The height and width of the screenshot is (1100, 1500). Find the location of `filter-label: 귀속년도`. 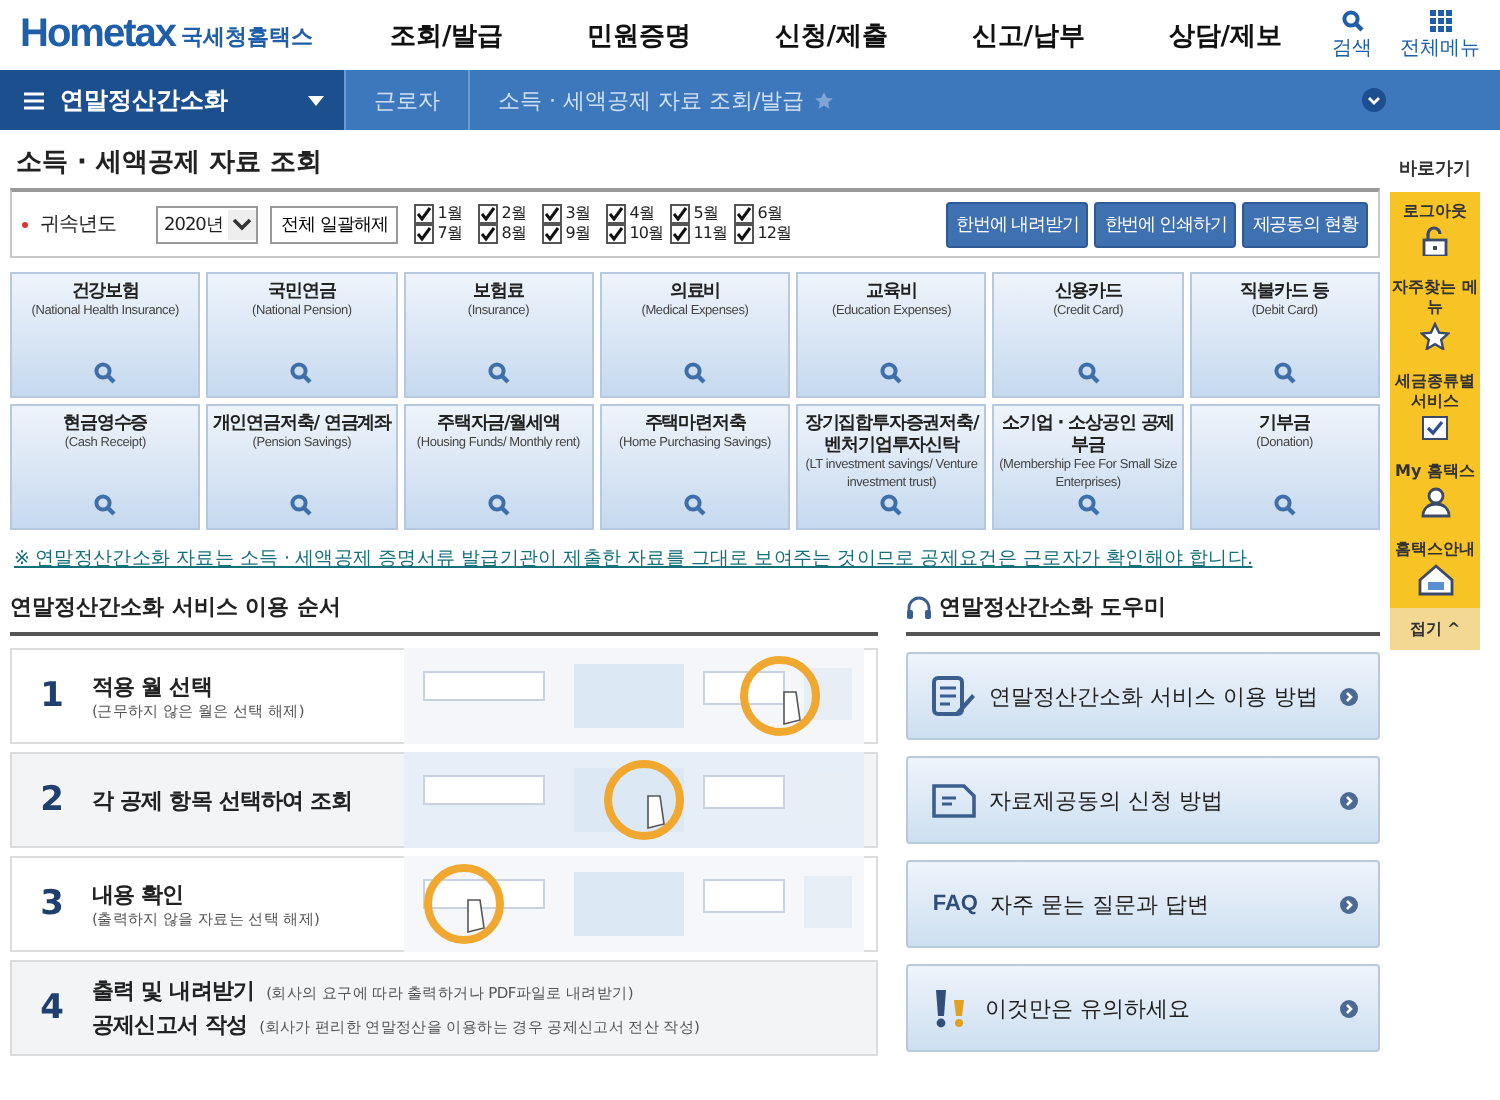

filter-label: 귀속년도 is located at coordinates (79, 225).